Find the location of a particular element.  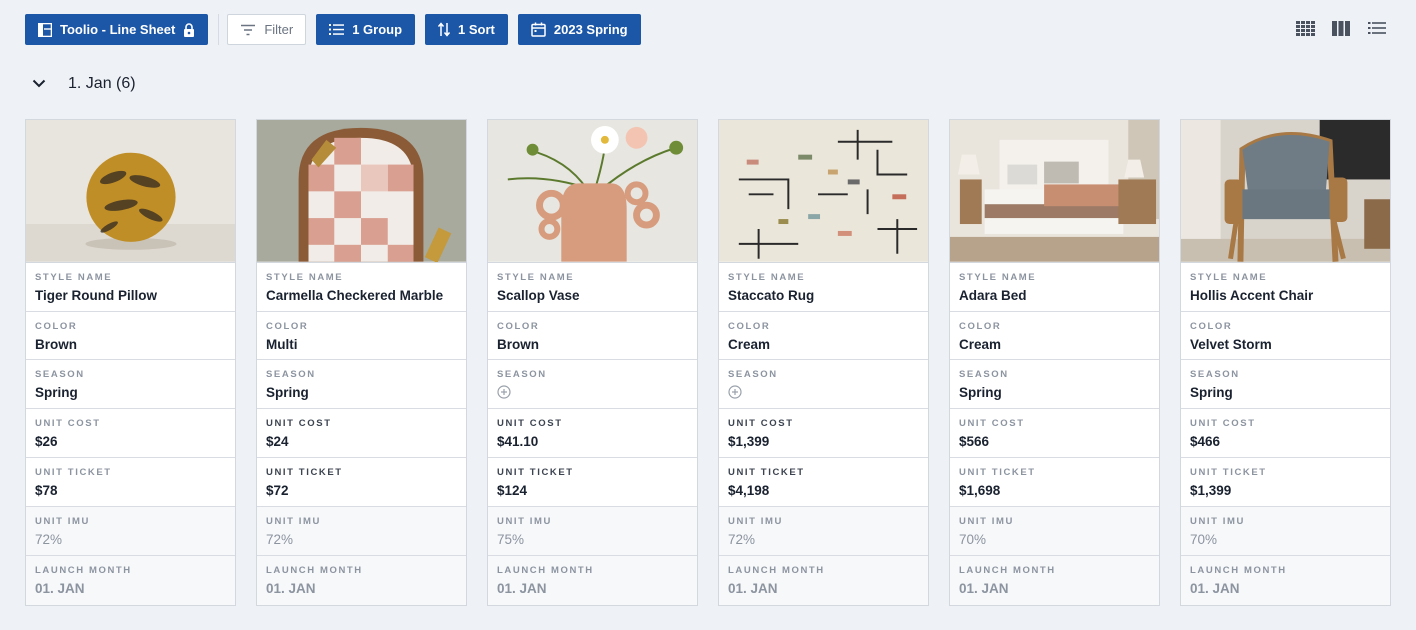

group-title: 1. Jan (6) is located at coordinates (102, 83).